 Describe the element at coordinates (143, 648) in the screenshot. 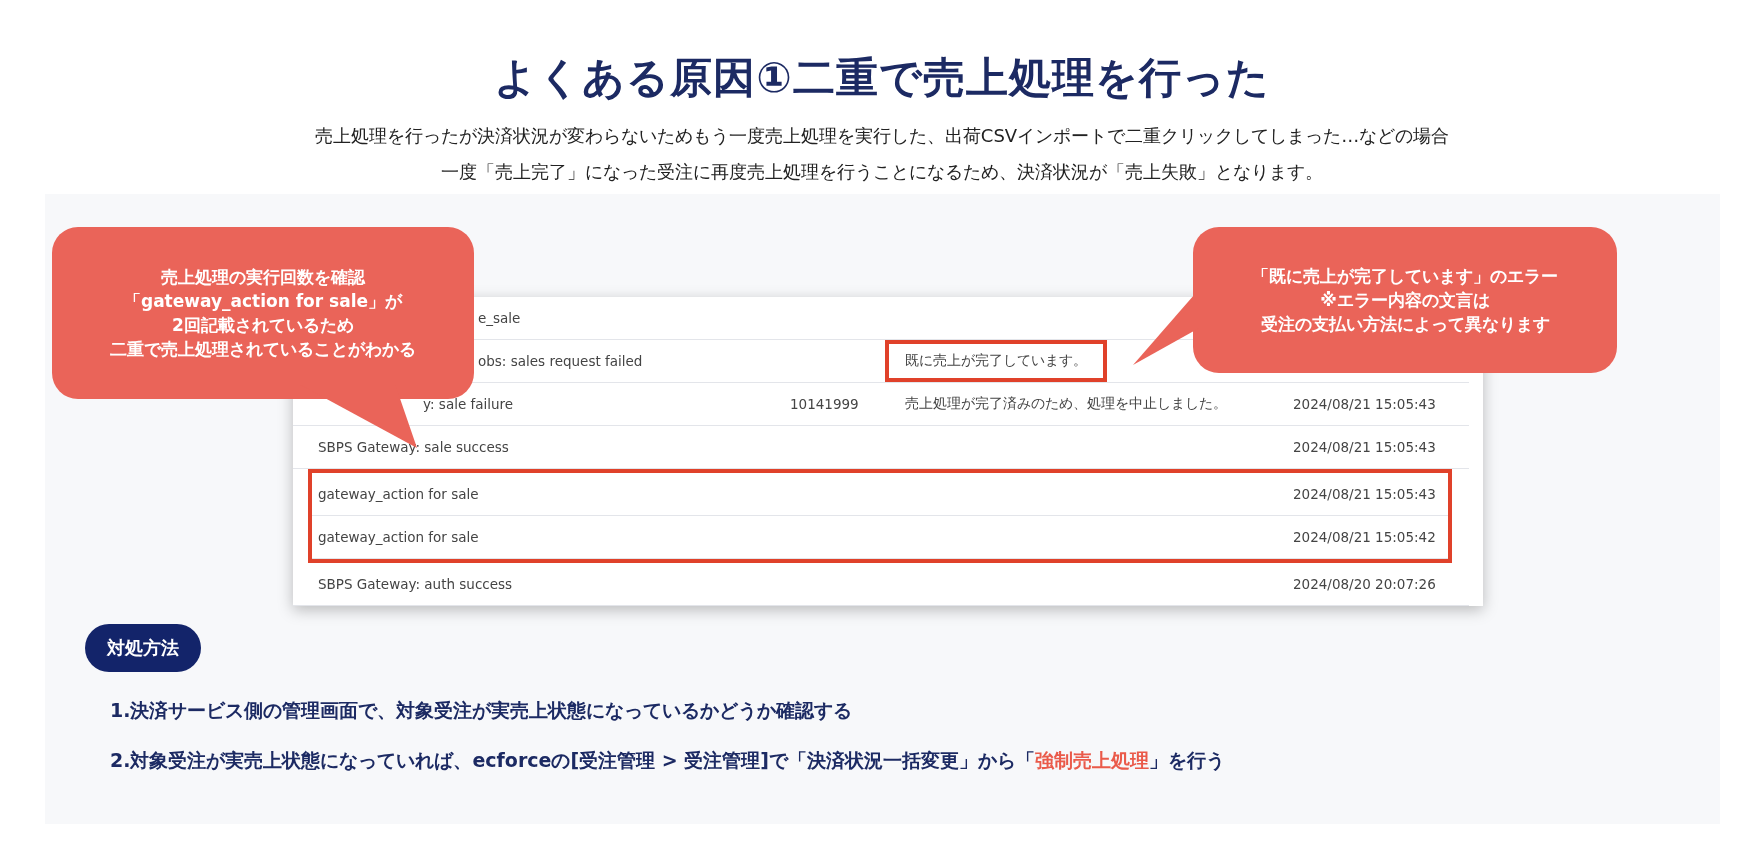

I see `section-label: 対処方法` at that location.